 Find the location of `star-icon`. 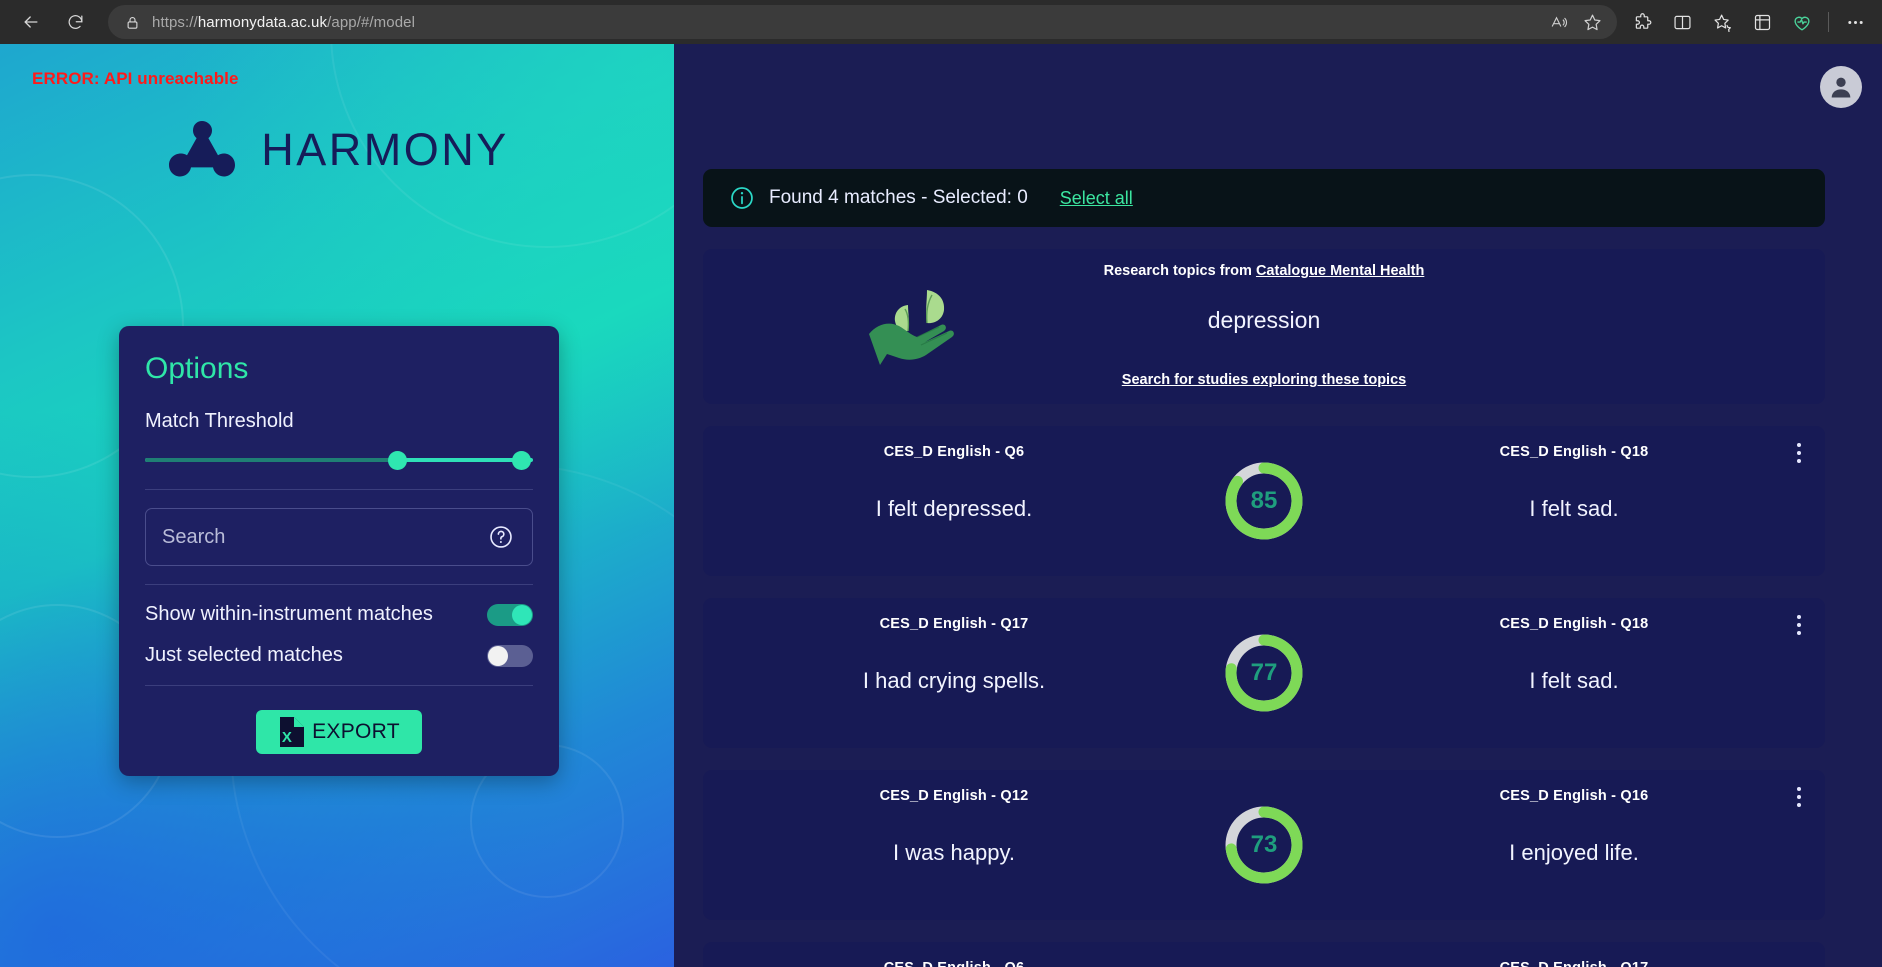

star-icon is located at coordinates (1592, 22).